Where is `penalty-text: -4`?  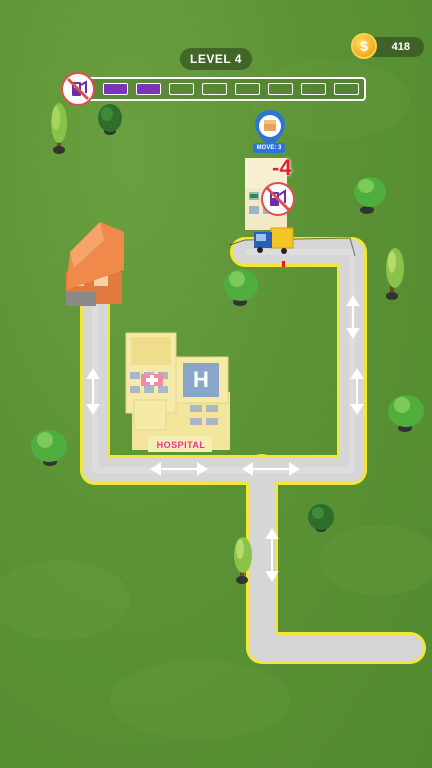 penalty-text: -4 is located at coordinates (282, 167).